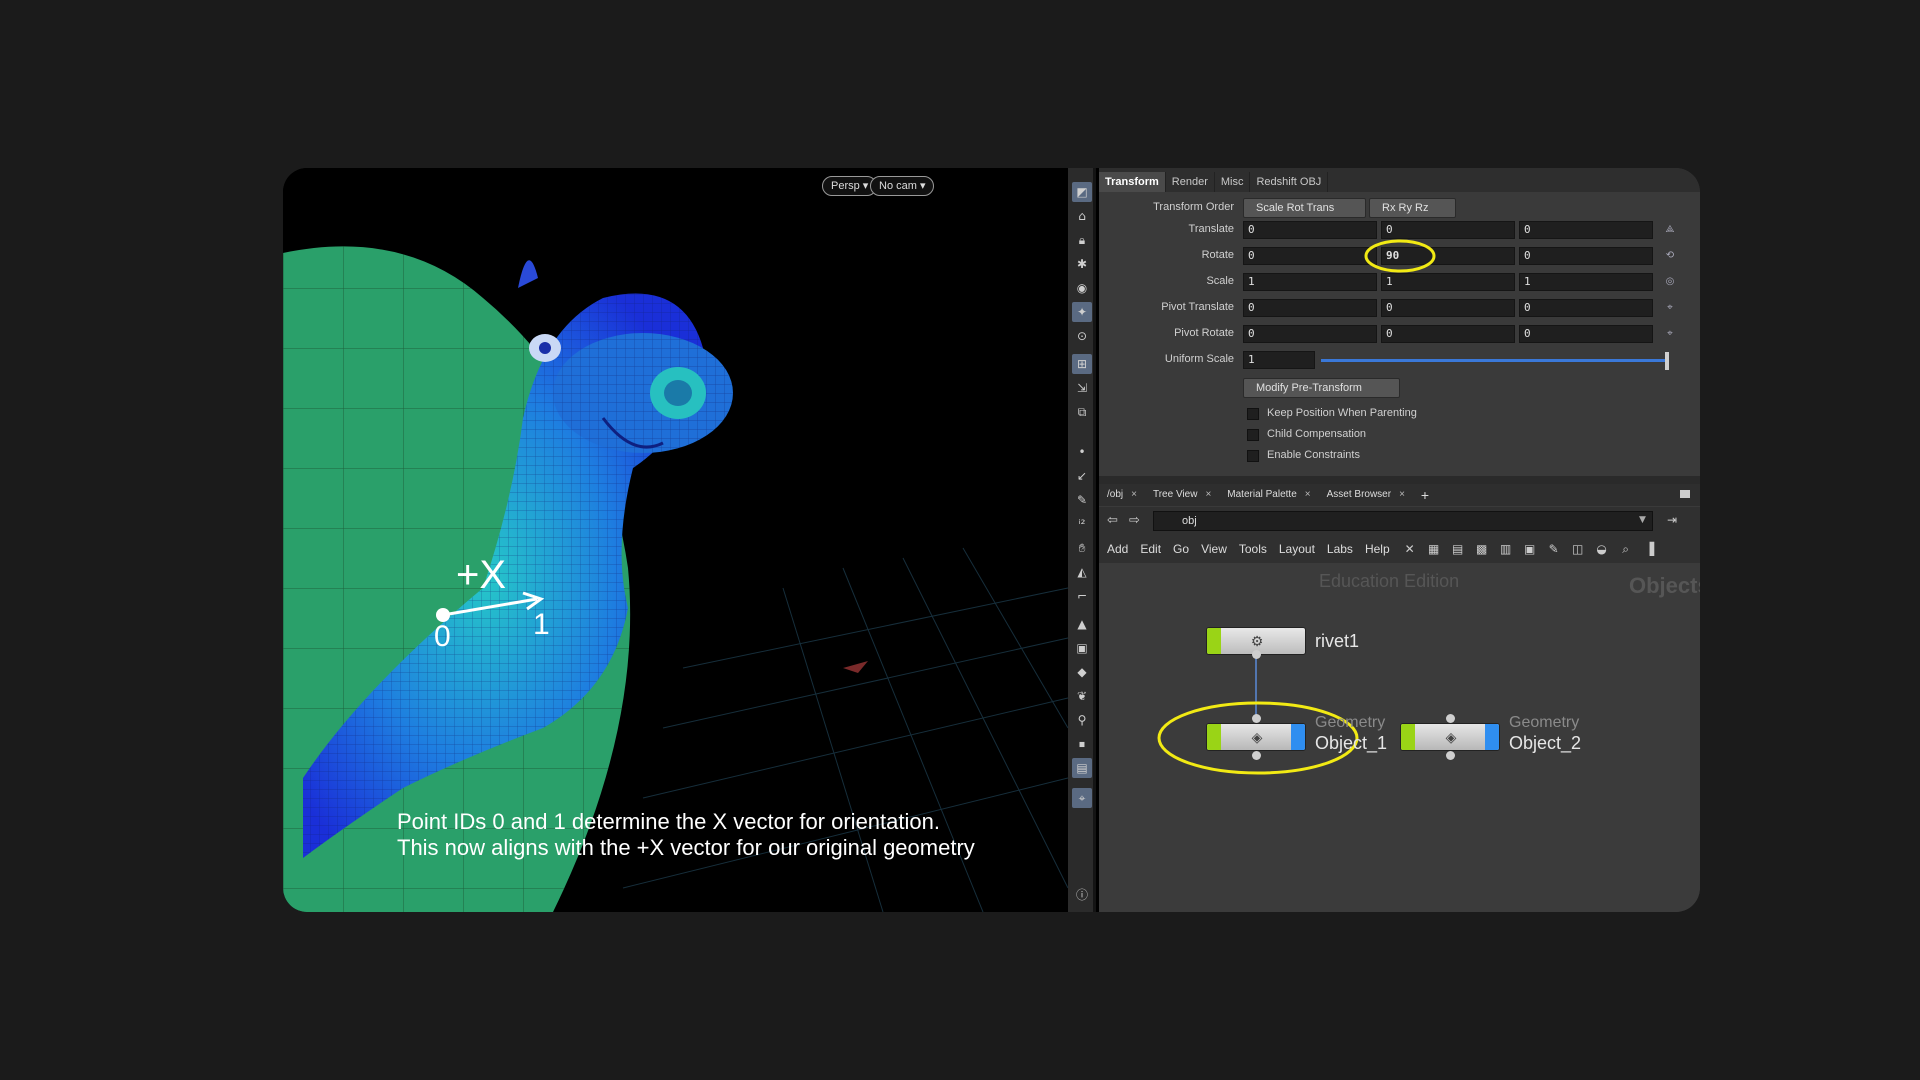 The height and width of the screenshot is (1080, 1920). Describe the element at coordinates (1685, 494) in the screenshot. I see `pane-menu-icon` at that location.